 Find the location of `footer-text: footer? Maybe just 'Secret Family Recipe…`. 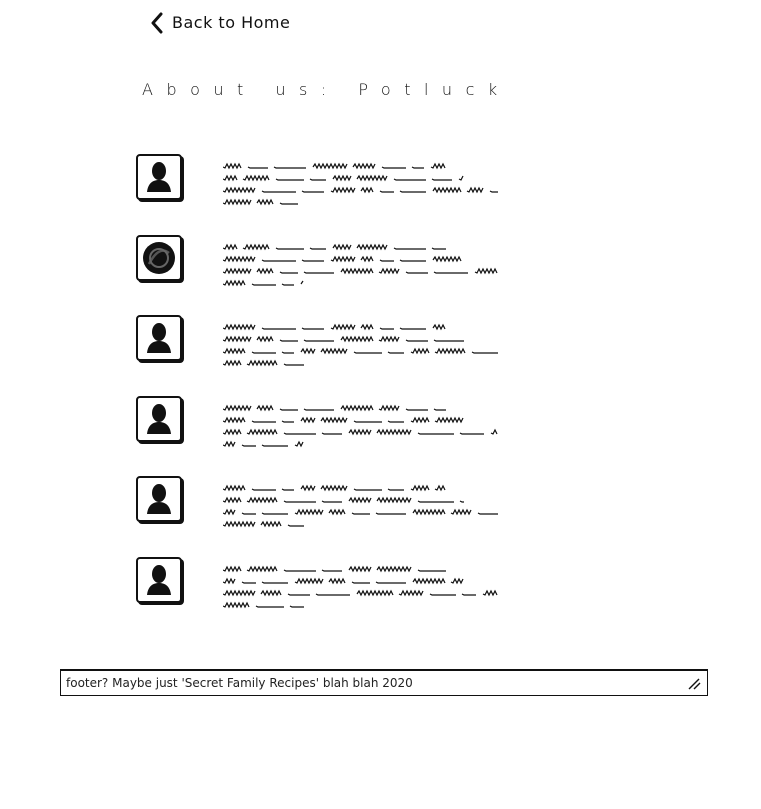

footer-text: footer? Maybe just 'Secret Family Recipe… is located at coordinates (239, 683).